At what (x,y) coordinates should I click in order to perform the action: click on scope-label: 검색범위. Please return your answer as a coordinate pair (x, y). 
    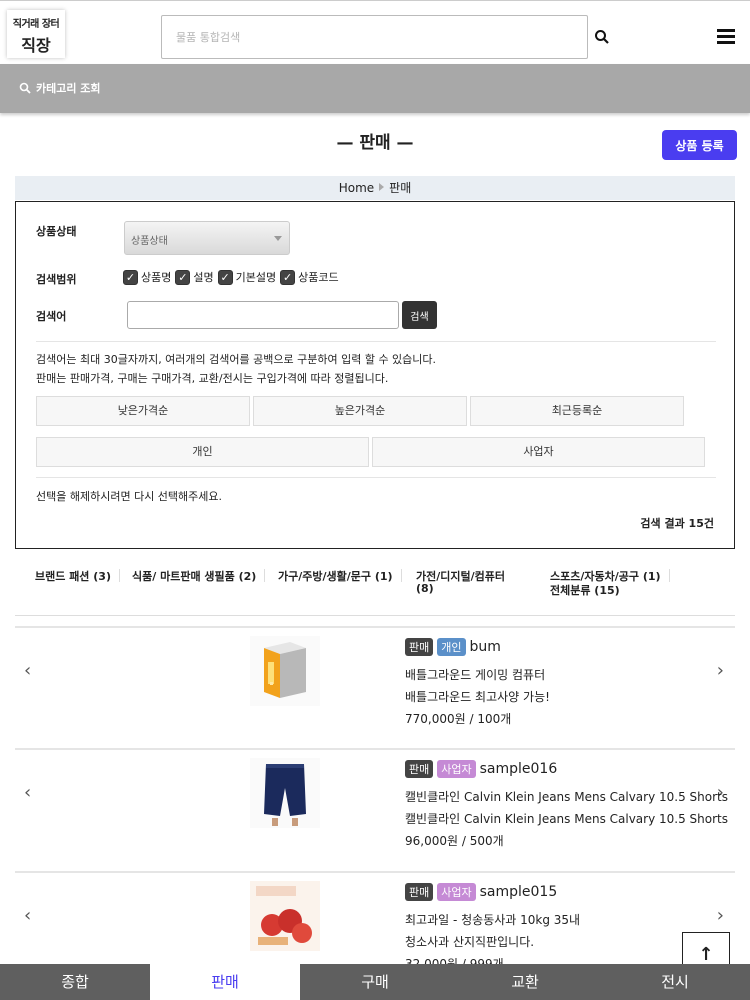
    Looking at the image, I should click on (56, 279).